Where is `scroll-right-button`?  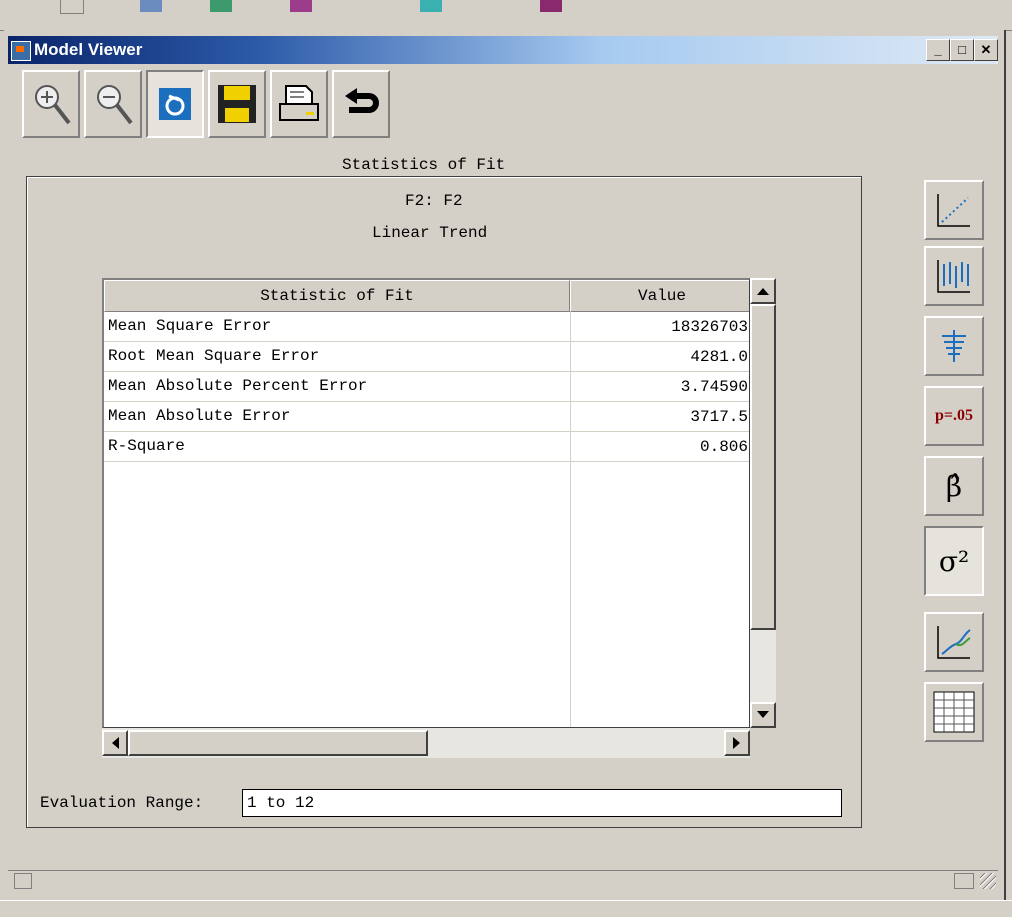
scroll-right-button is located at coordinates (737, 743).